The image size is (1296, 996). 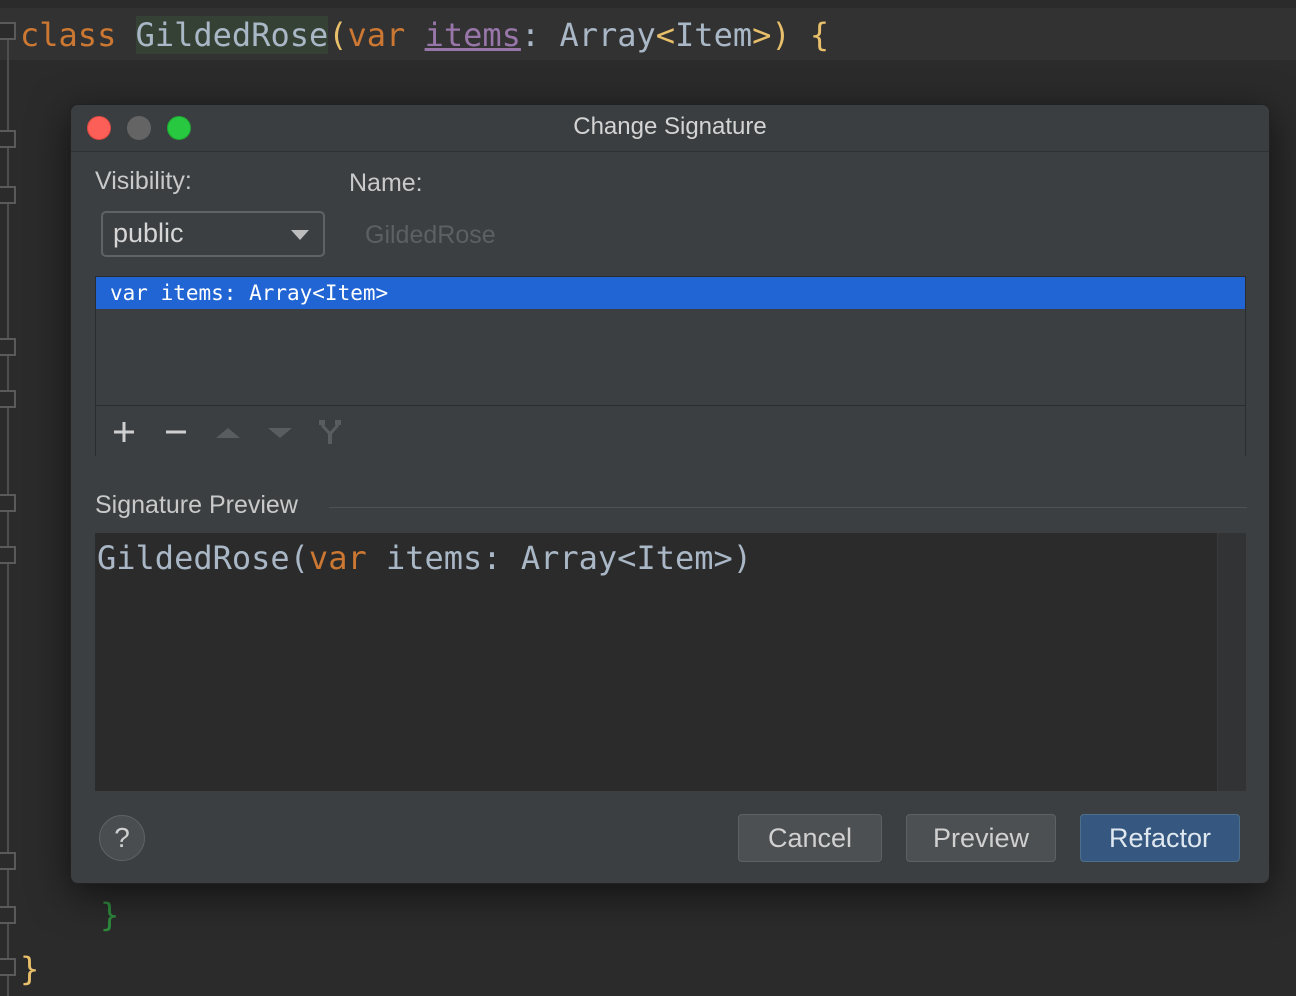 What do you see at coordinates (299, 558) in the screenshot?
I see `preview-open: (` at bounding box center [299, 558].